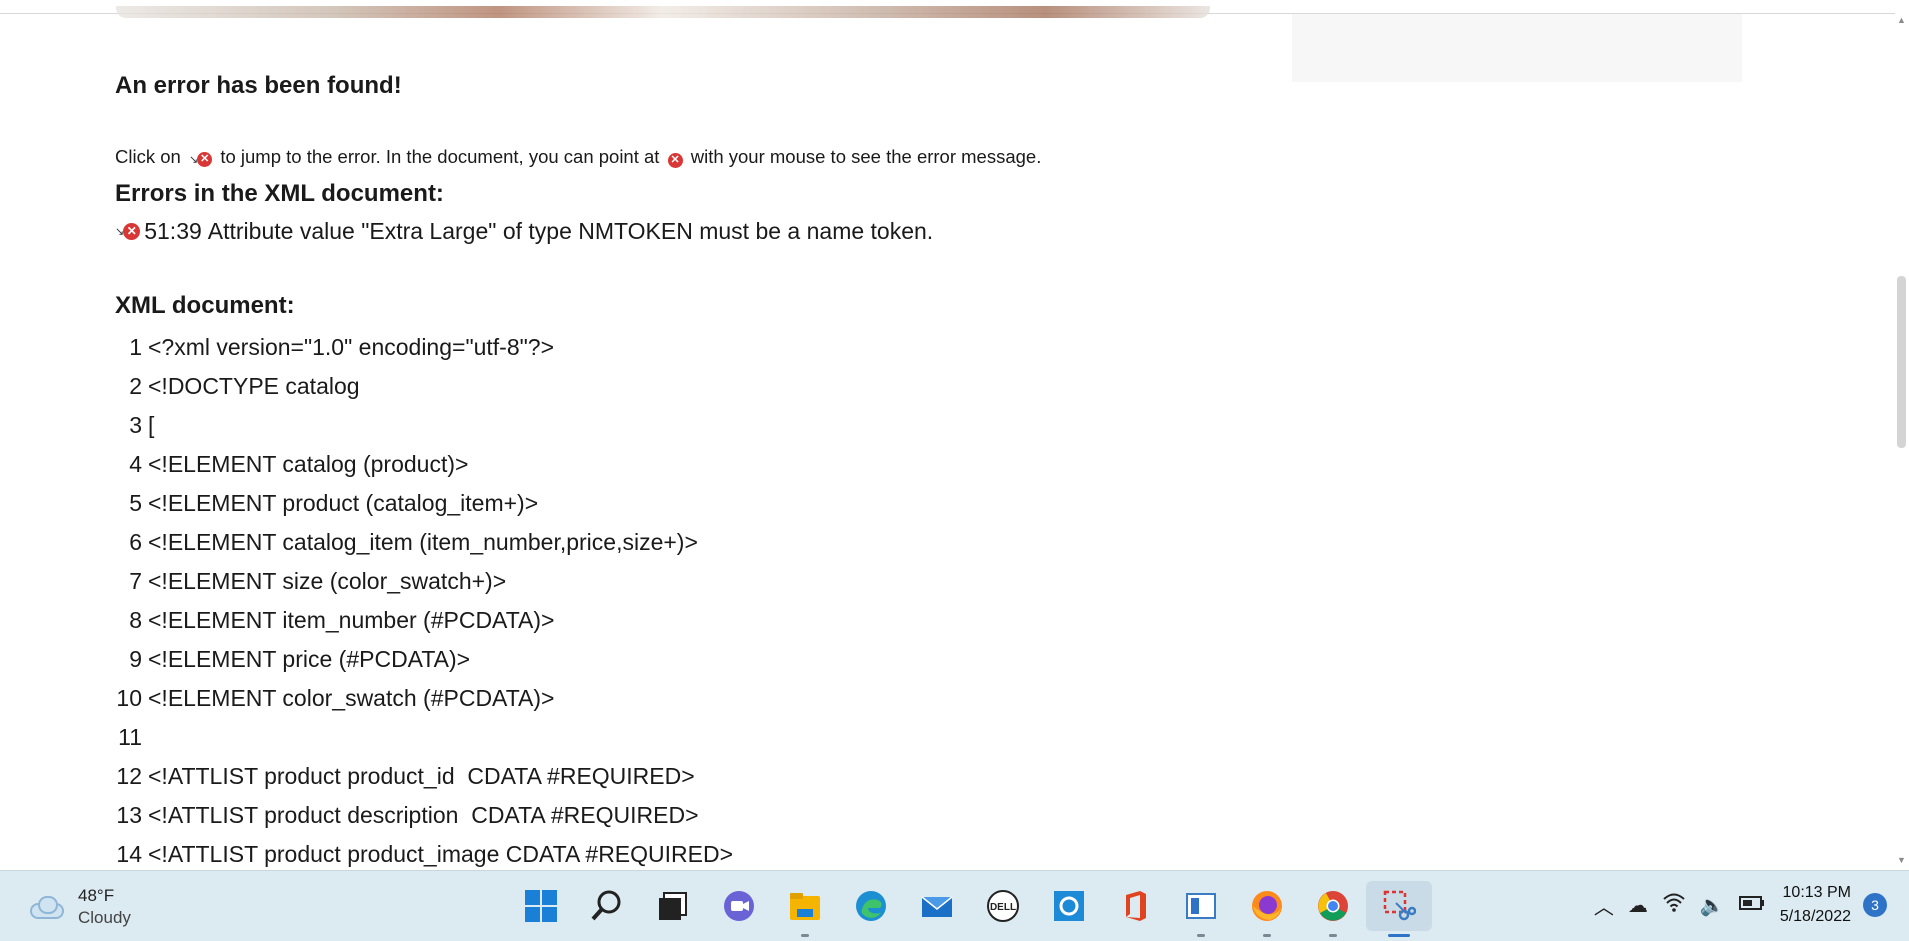 This screenshot has height=941, width=1909. I want to click on line-text: <!ELEMENT product (catalog_item+)>, so click(343, 503).